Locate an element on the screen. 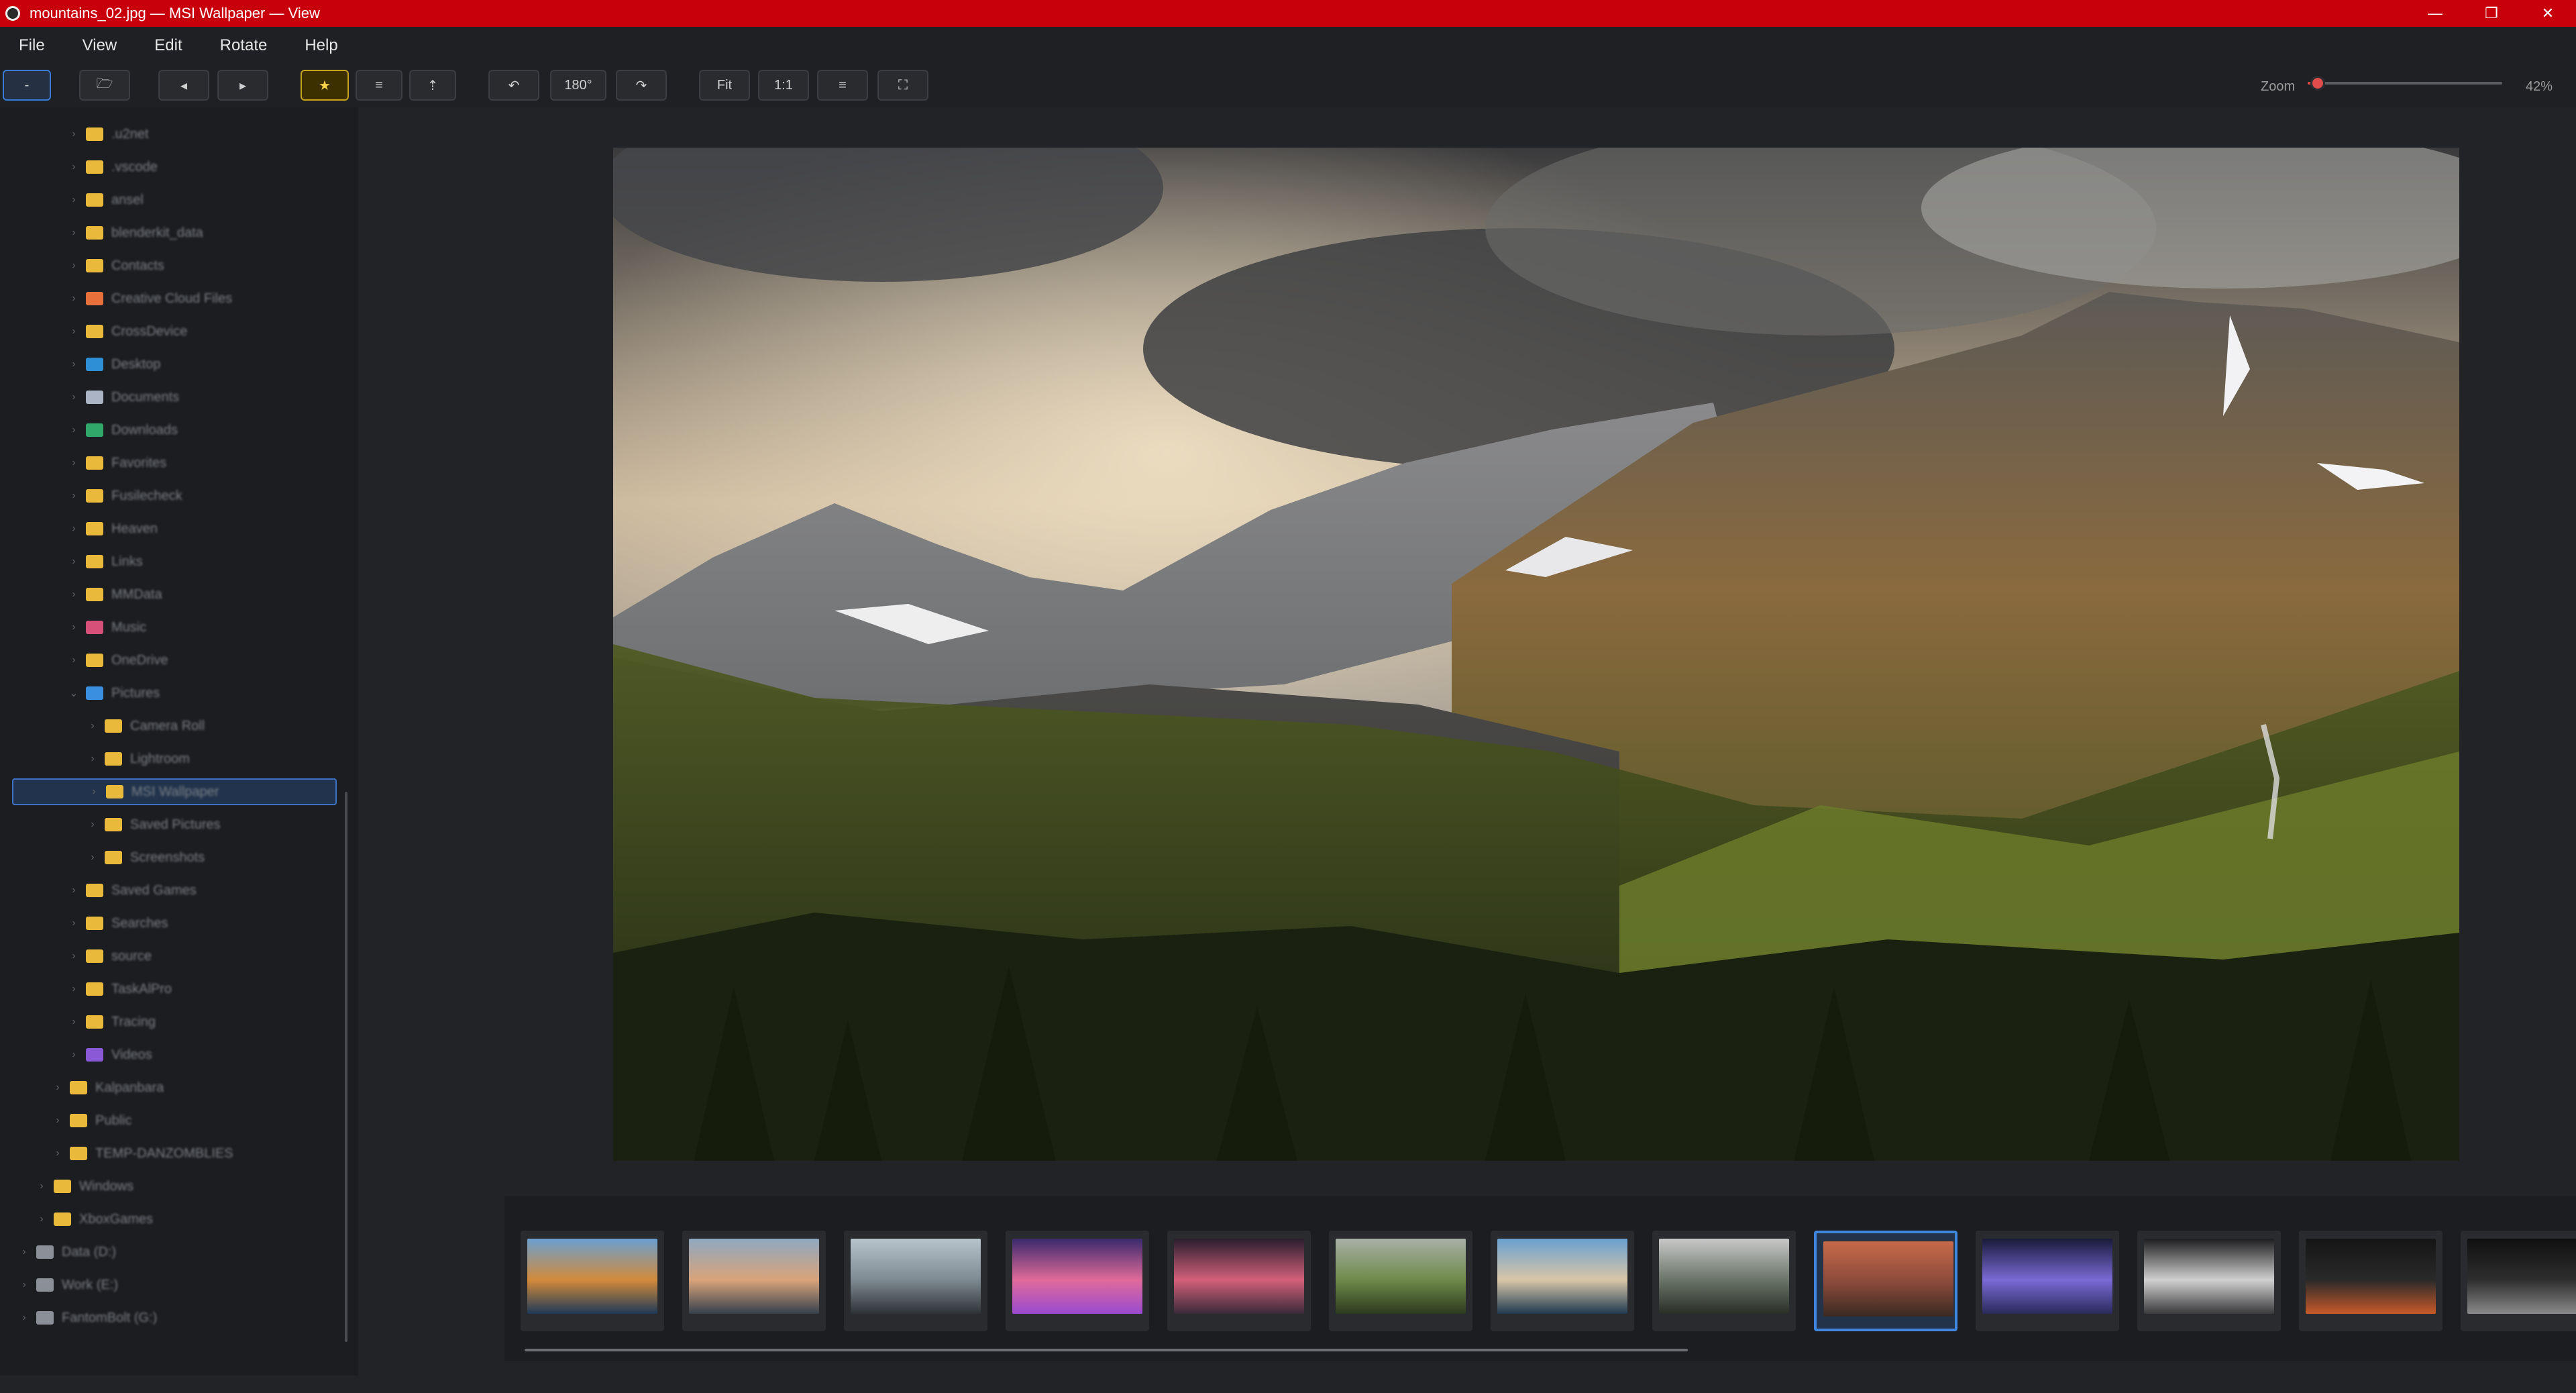 The width and height of the screenshot is (2576, 1393). close-button: ✕ is located at coordinates (2548, 13).